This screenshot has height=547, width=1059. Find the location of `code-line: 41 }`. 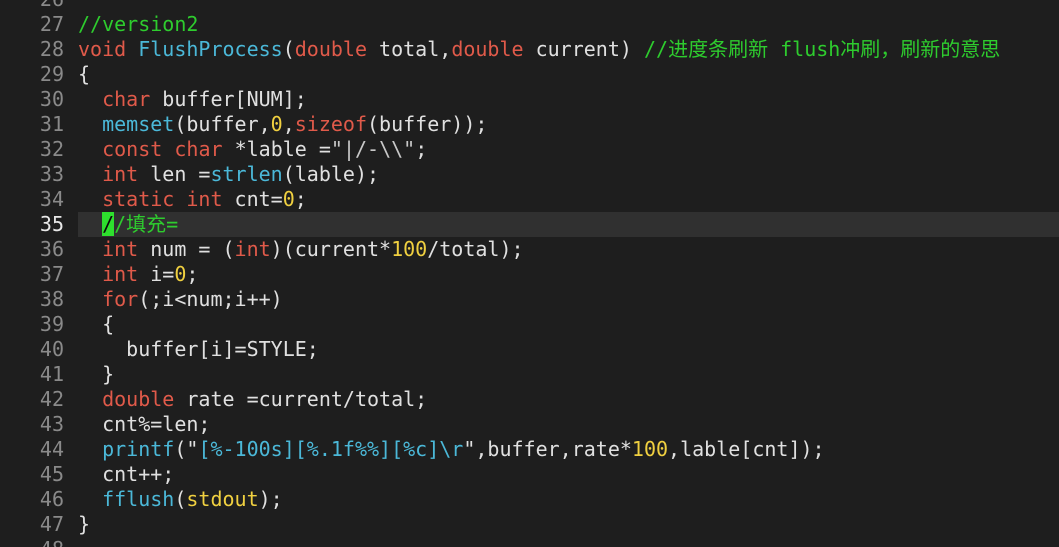

code-line: 41 } is located at coordinates (529, 374).